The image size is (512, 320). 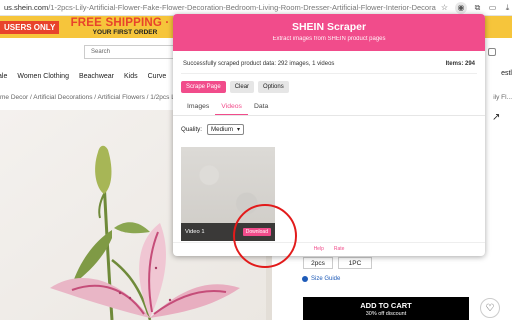 I want to click on help-link: Help, so click(x=319, y=251).